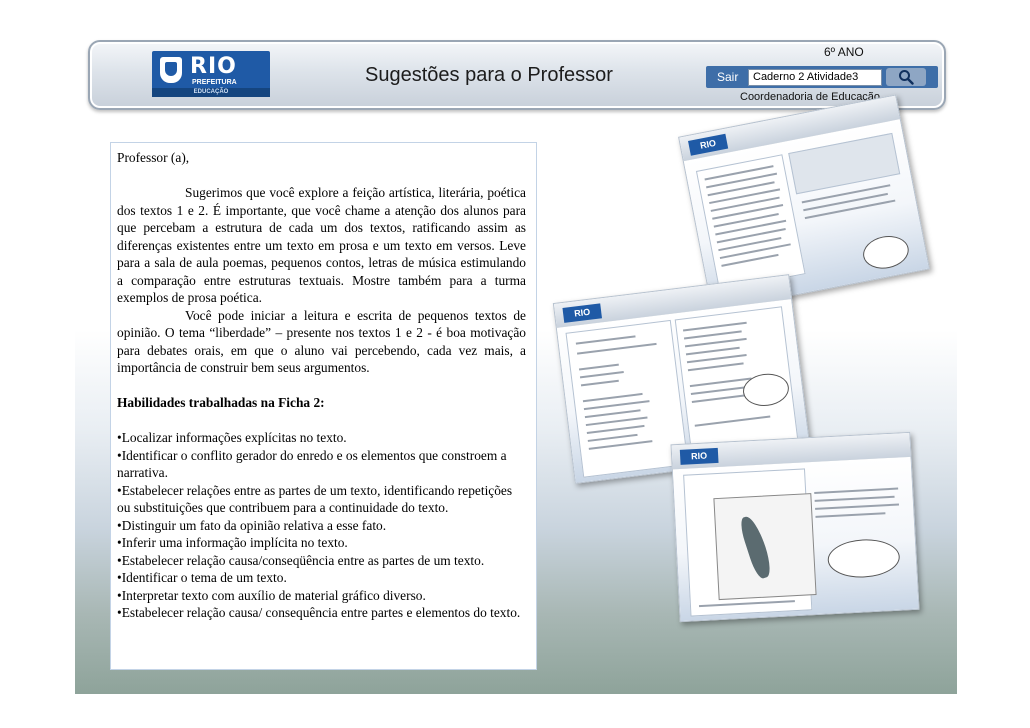 This screenshot has height=728, width=1030. Describe the element at coordinates (153, 157) in the screenshot. I see `greeting: Professor (a),` at that location.